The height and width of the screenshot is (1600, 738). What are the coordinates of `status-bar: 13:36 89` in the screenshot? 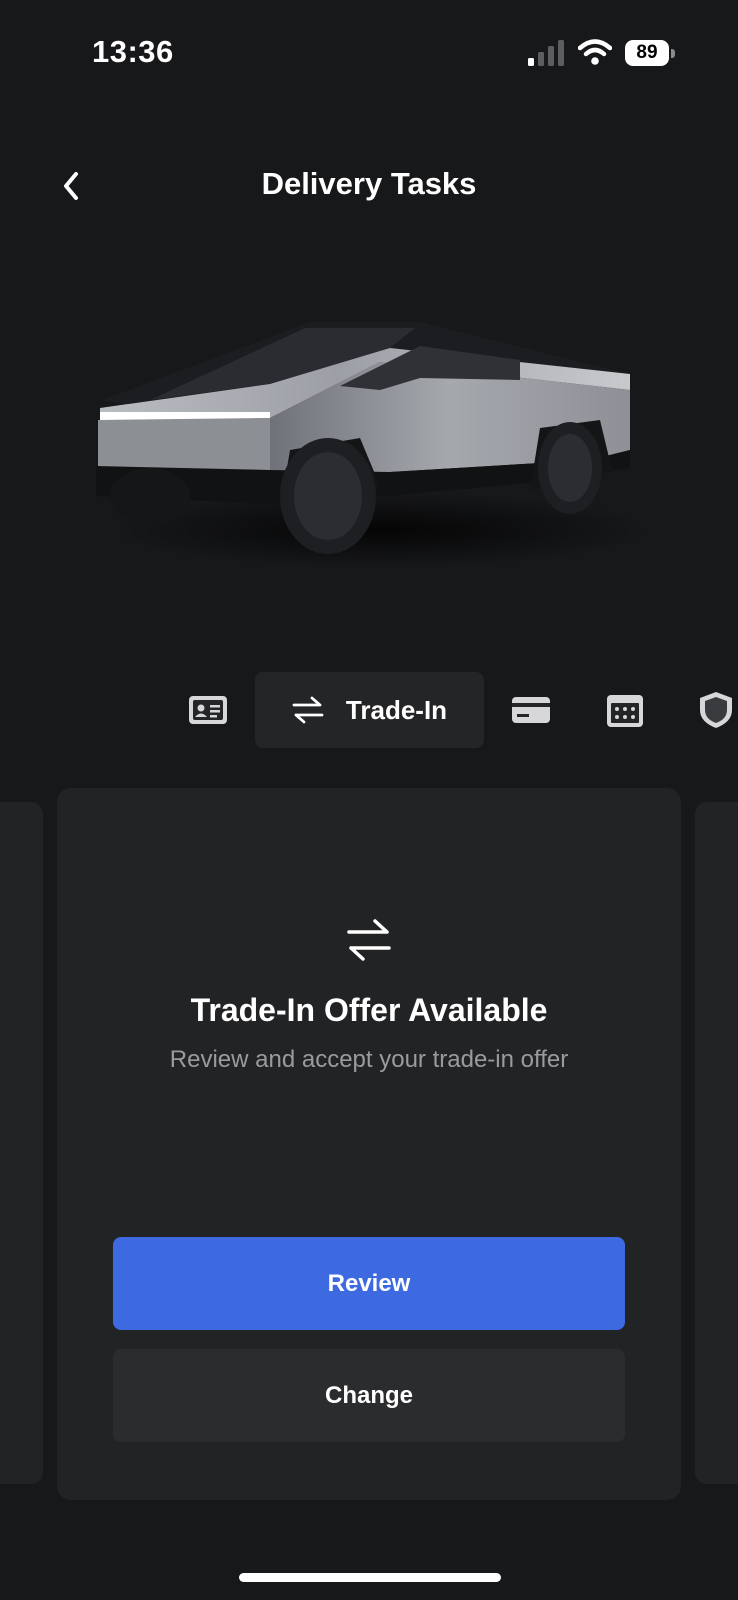 It's located at (369, 55).